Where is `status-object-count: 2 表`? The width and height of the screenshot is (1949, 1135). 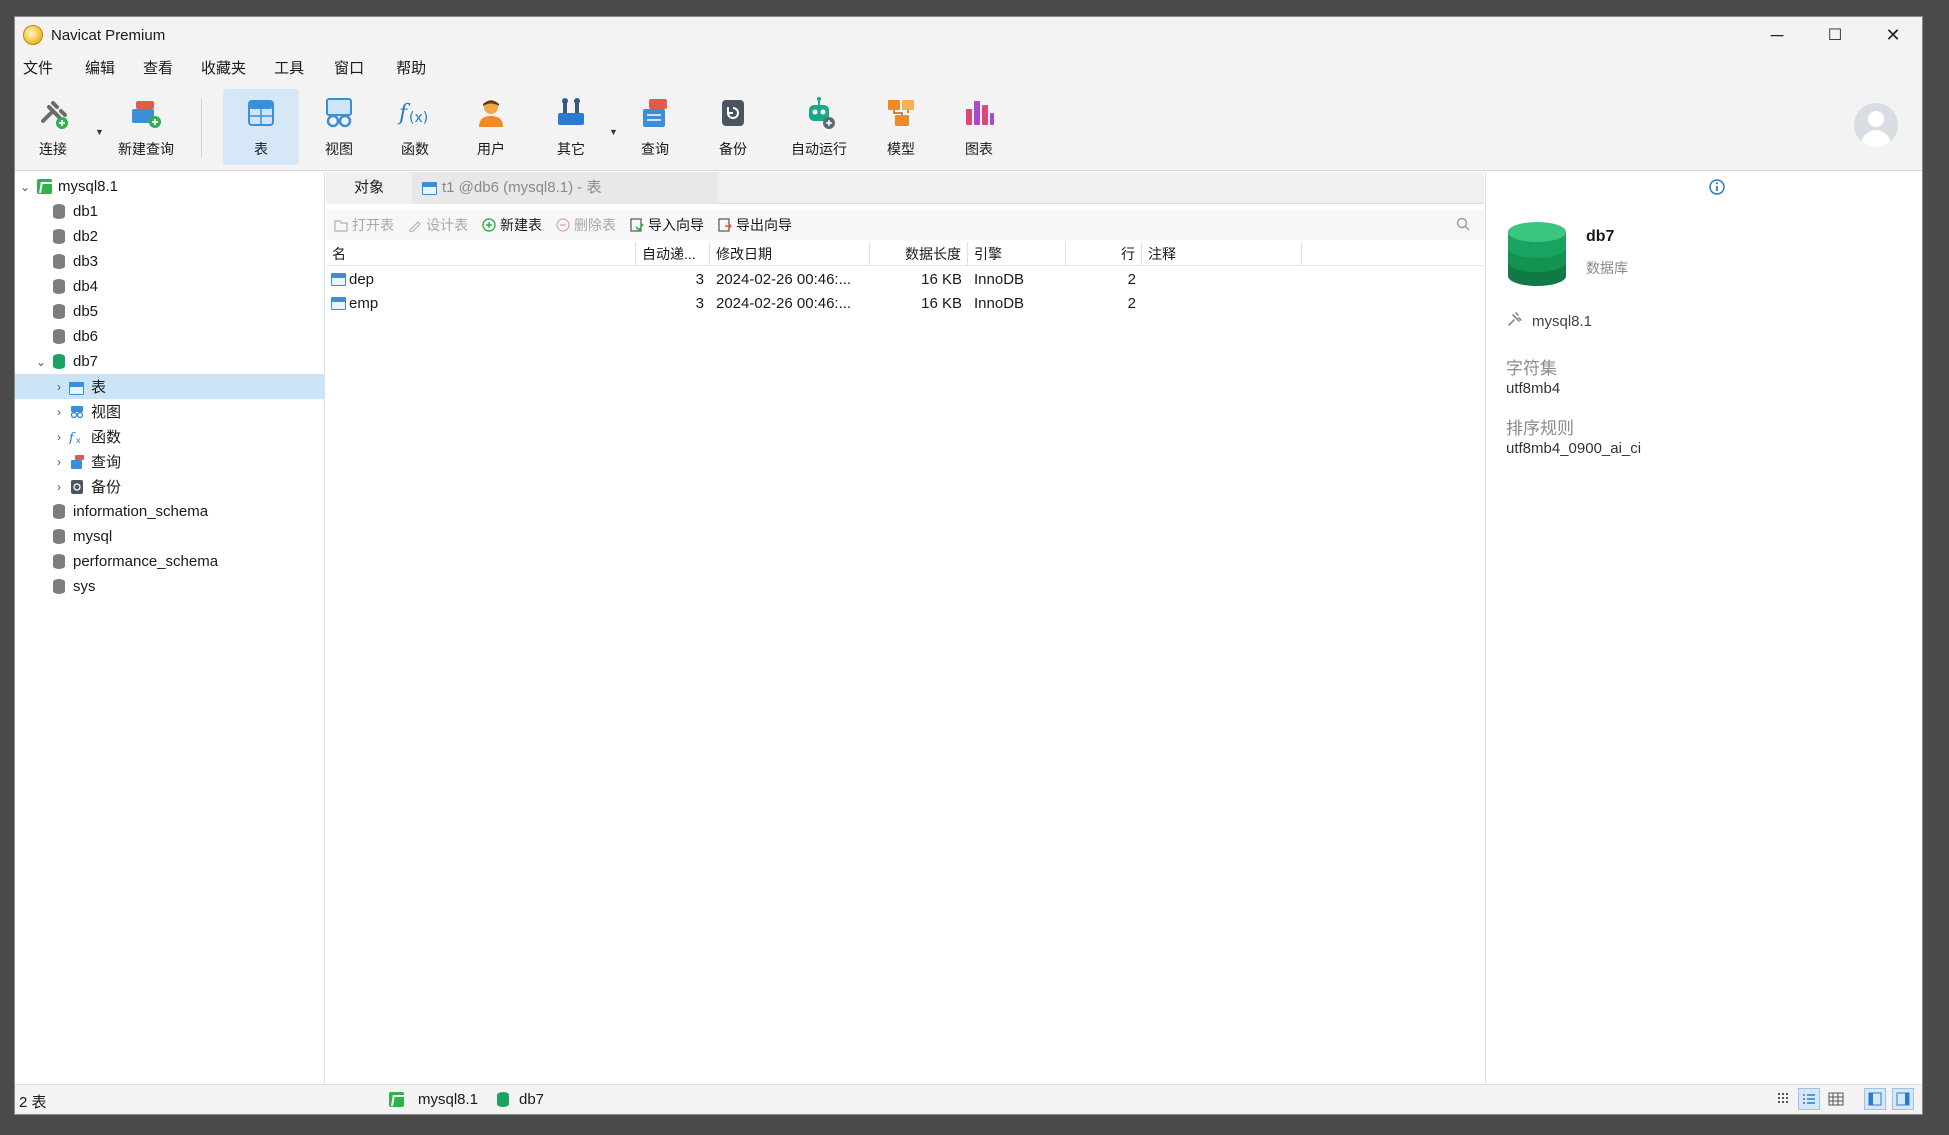
status-object-count: 2 表 is located at coordinates (33, 1102).